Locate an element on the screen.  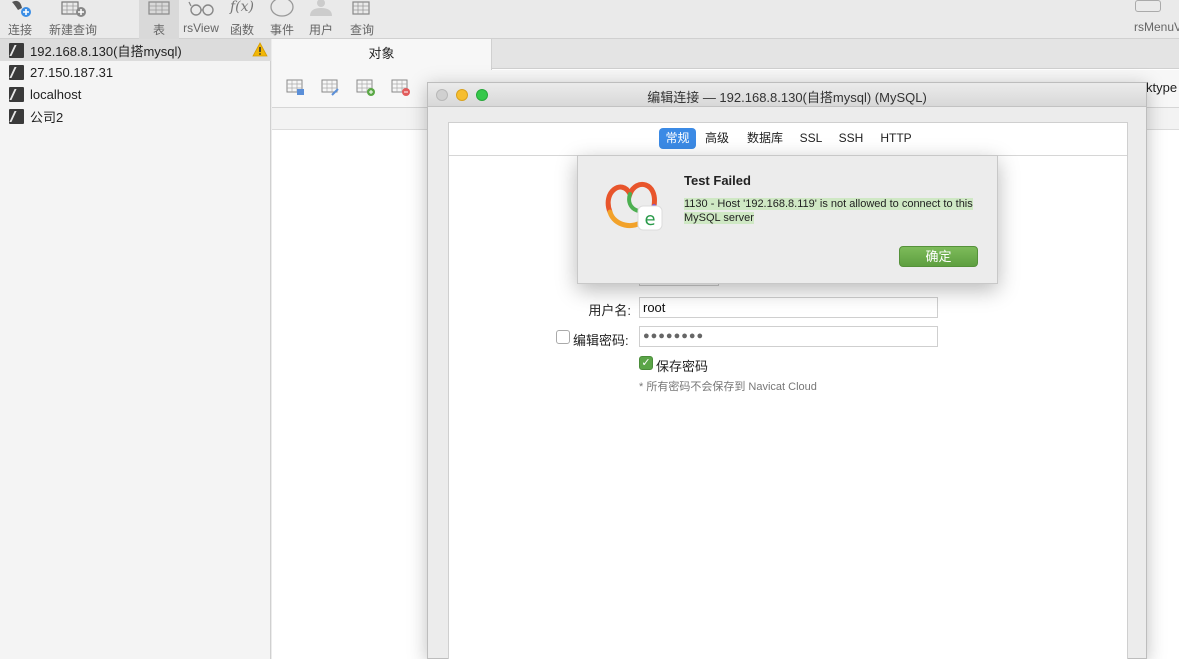
window-titlebar: 编辑连接 — 192.168.8.130(自搭mysql) (MySQL) is located at coordinates (787, 95).